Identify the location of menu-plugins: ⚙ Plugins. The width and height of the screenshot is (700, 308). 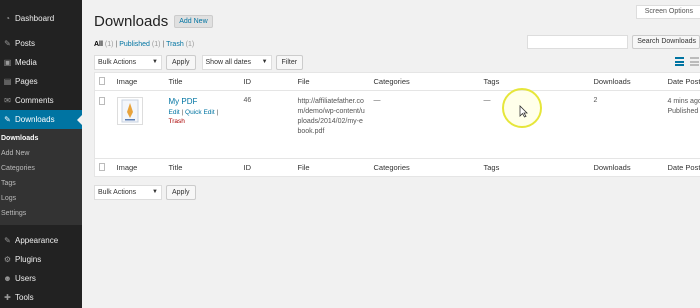
(41, 259).